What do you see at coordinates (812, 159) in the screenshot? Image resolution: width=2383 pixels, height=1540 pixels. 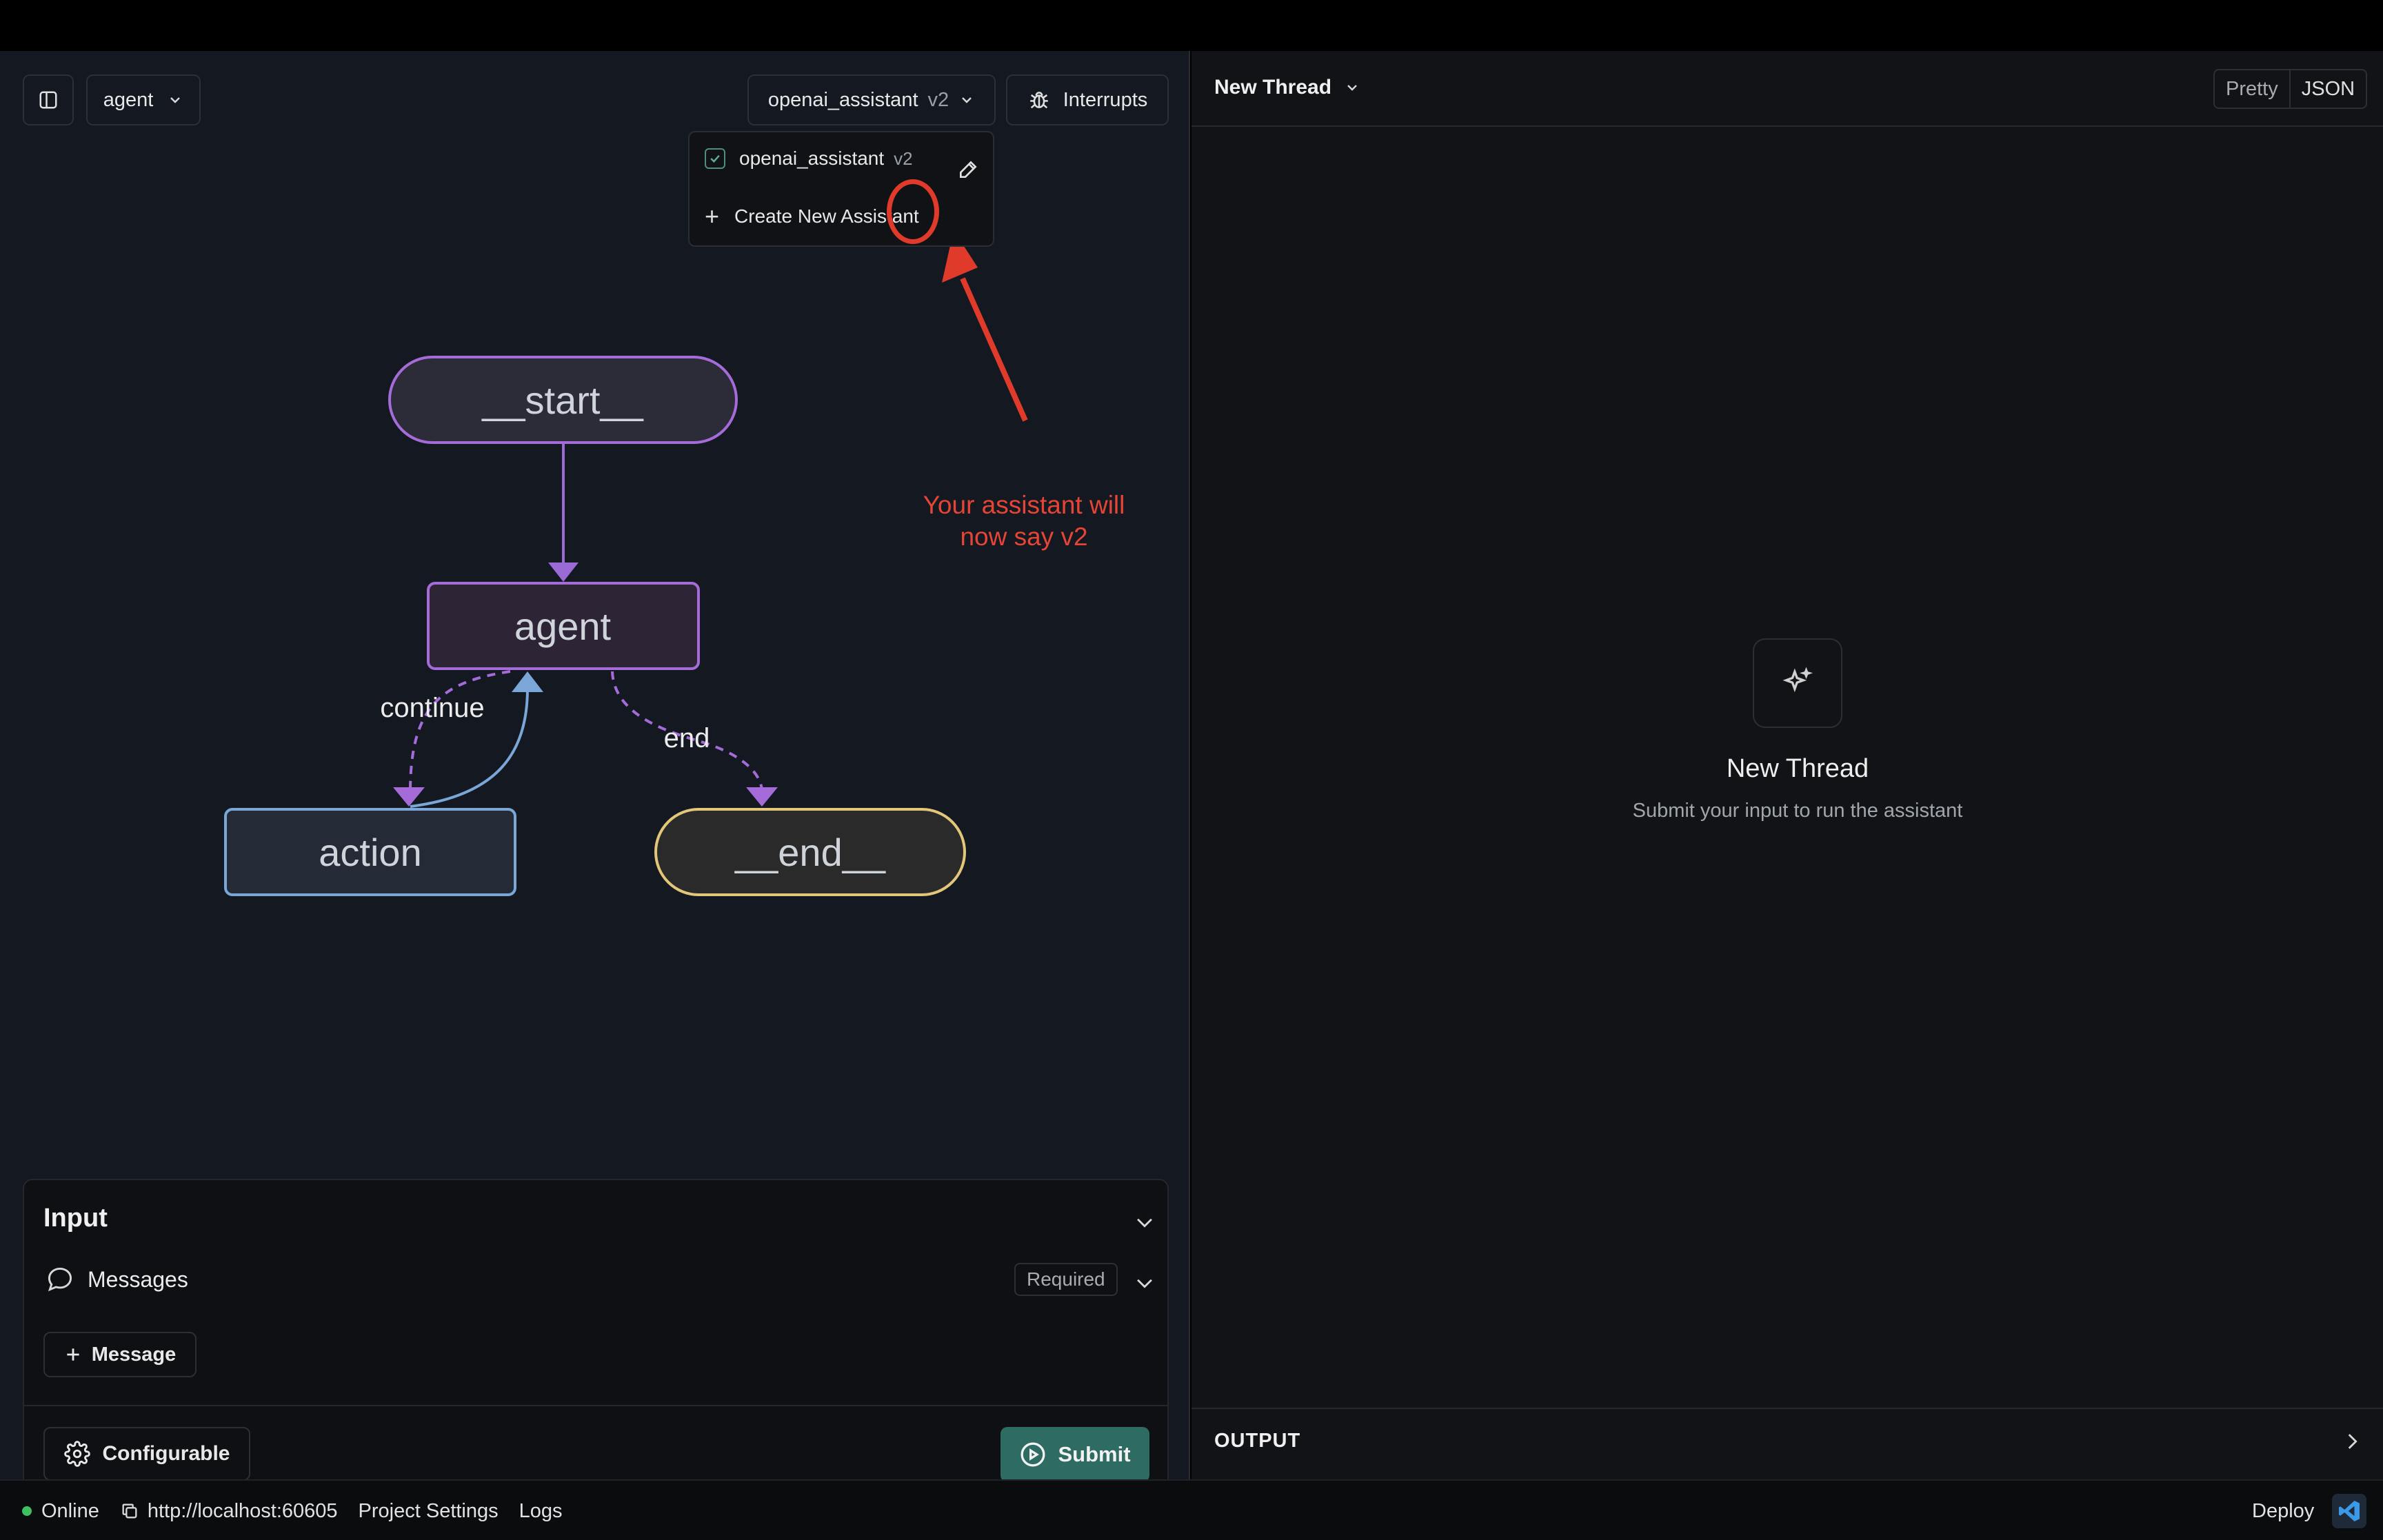 I see `dropdown-assistant-name: openai_assistant` at bounding box center [812, 159].